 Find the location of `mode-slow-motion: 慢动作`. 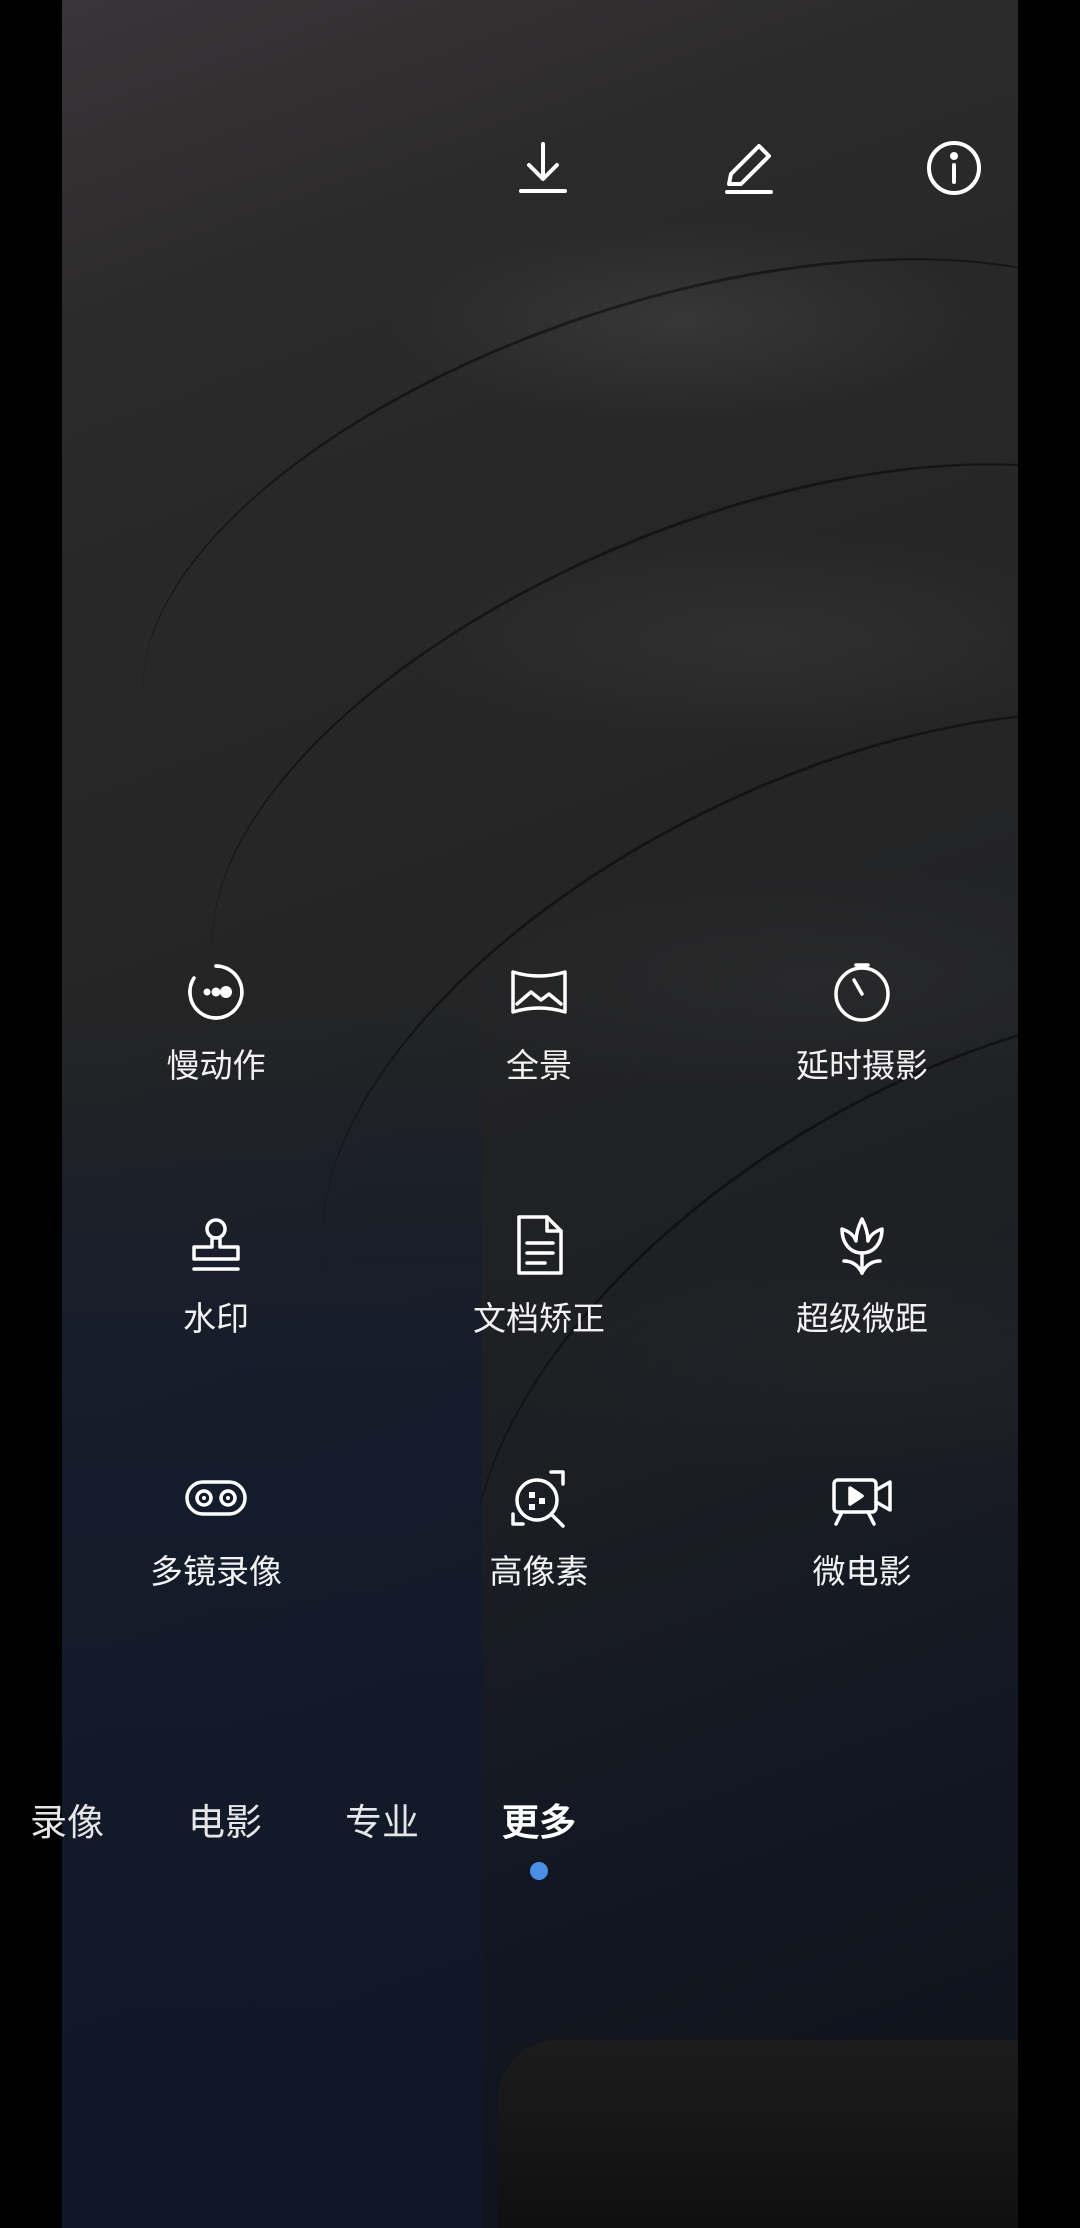

mode-slow-motion: 慢动作 is located at coordinates (216, 1045).